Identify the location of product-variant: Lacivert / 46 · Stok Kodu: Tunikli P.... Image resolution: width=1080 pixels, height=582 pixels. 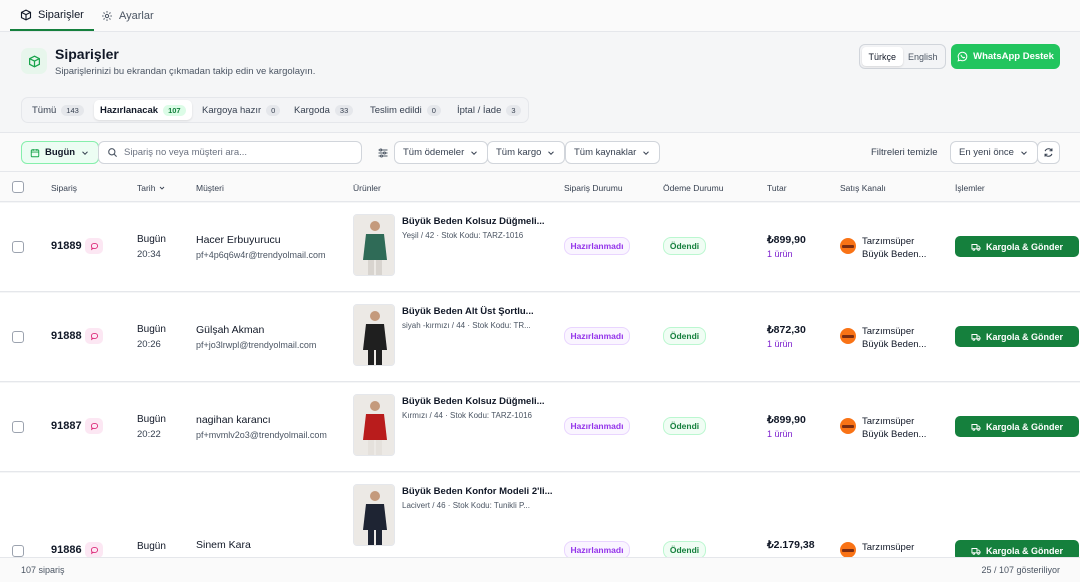
(466, 505).